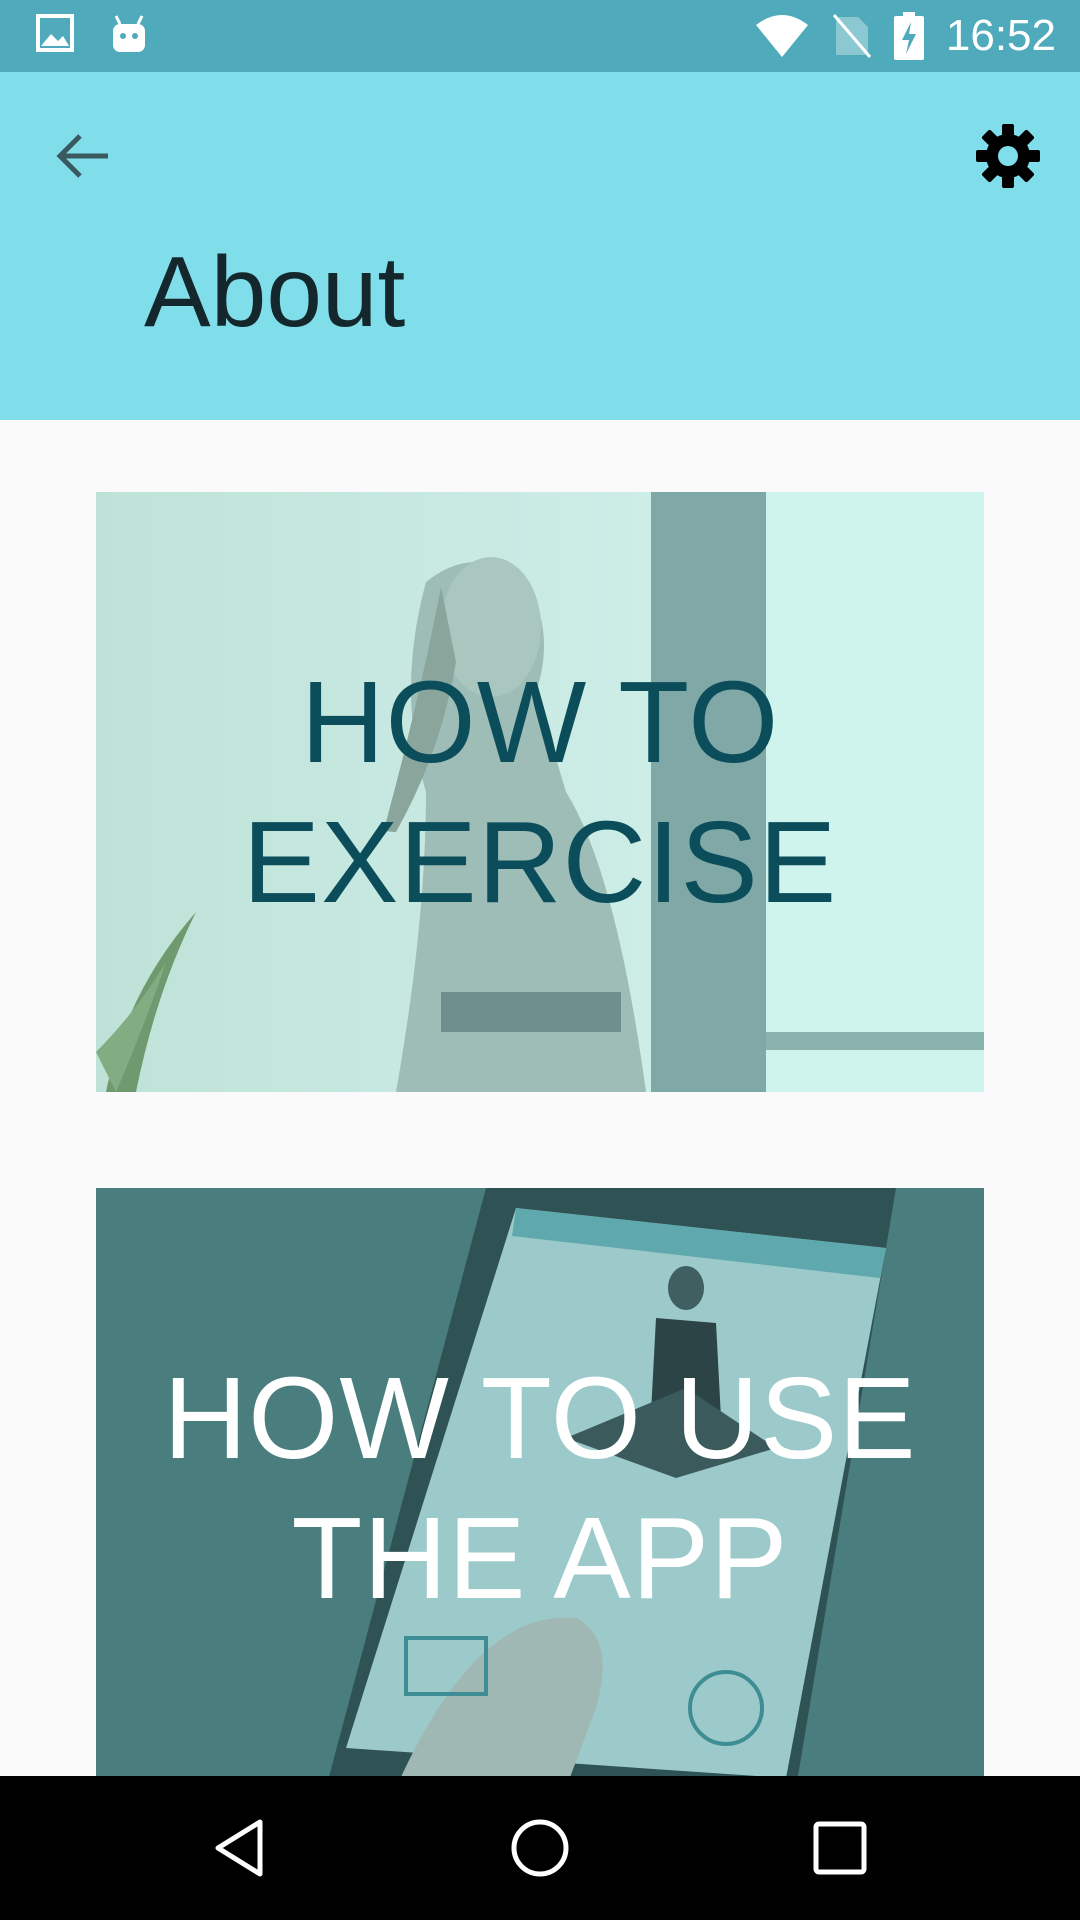 This screenshot has width=1080, height=1920. What do you see at coordinates (129, 33) in the screenshot?
I see `android-notification-icon` at bounding box center [129, 33].